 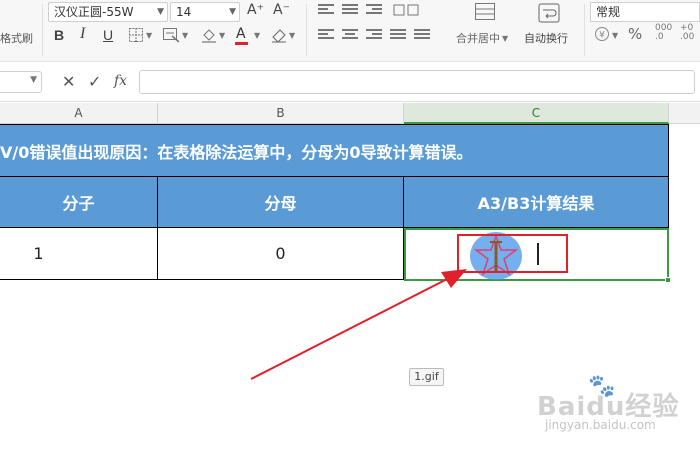 I want to click on column-header-c: C, so click(x=536, y=113).